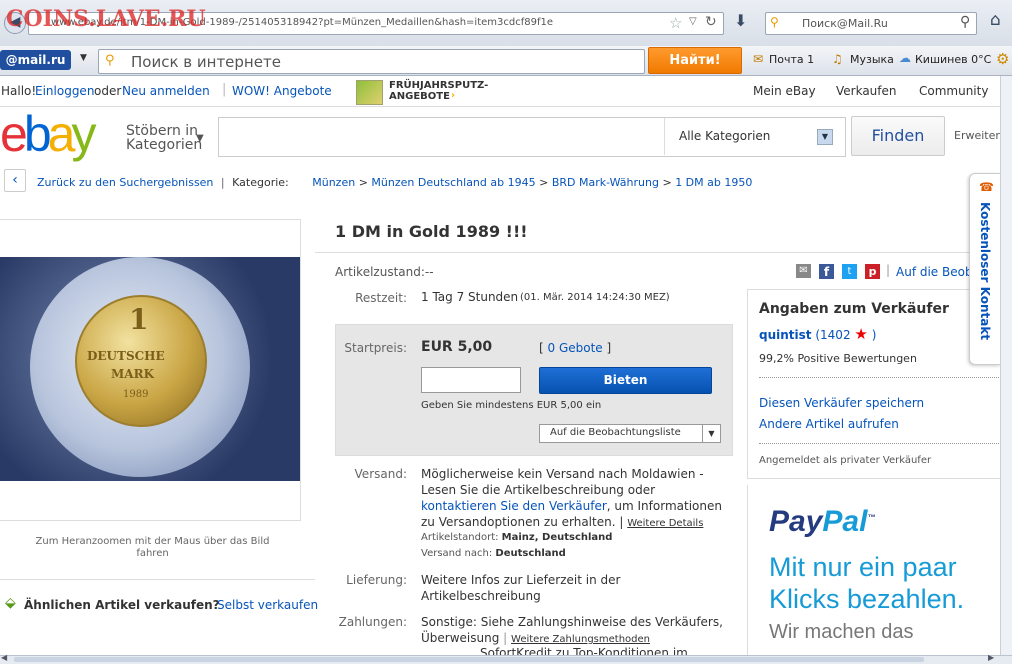 The width and height of the screenshot is (1012, 664). What do you see at coordinates (905, 58) in the screenshot?
I see `weather-icon: ☁` at bounding box center [905, 58].